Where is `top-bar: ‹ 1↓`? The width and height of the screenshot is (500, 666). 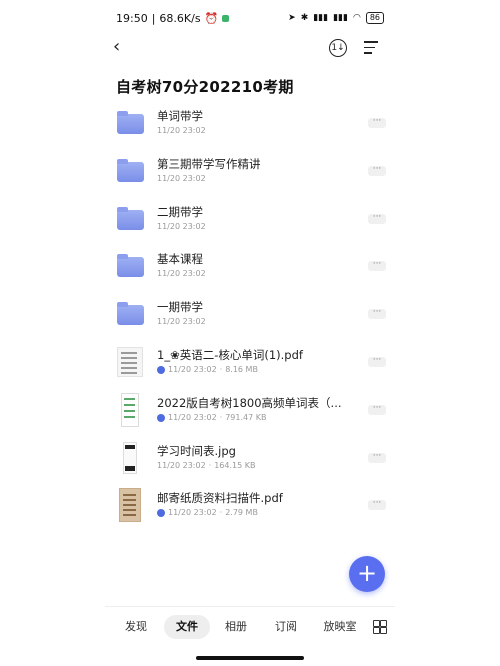 top-bar: ‹ 1↓ is located at coordinates (250, 48).